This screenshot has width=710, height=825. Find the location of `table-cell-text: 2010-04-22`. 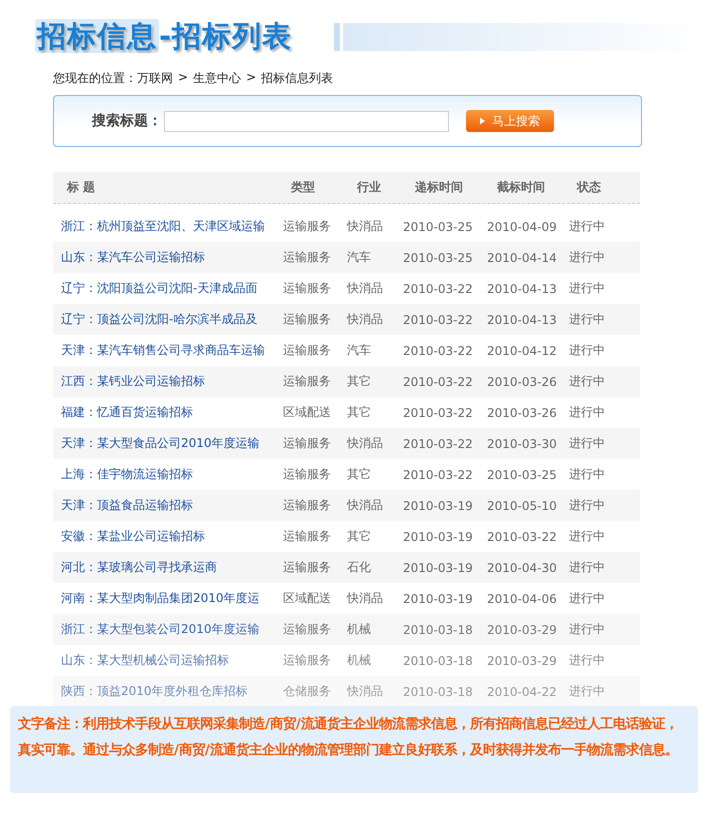

table-cell-text: 2010-04-22 is located at coordinates (522, 691).